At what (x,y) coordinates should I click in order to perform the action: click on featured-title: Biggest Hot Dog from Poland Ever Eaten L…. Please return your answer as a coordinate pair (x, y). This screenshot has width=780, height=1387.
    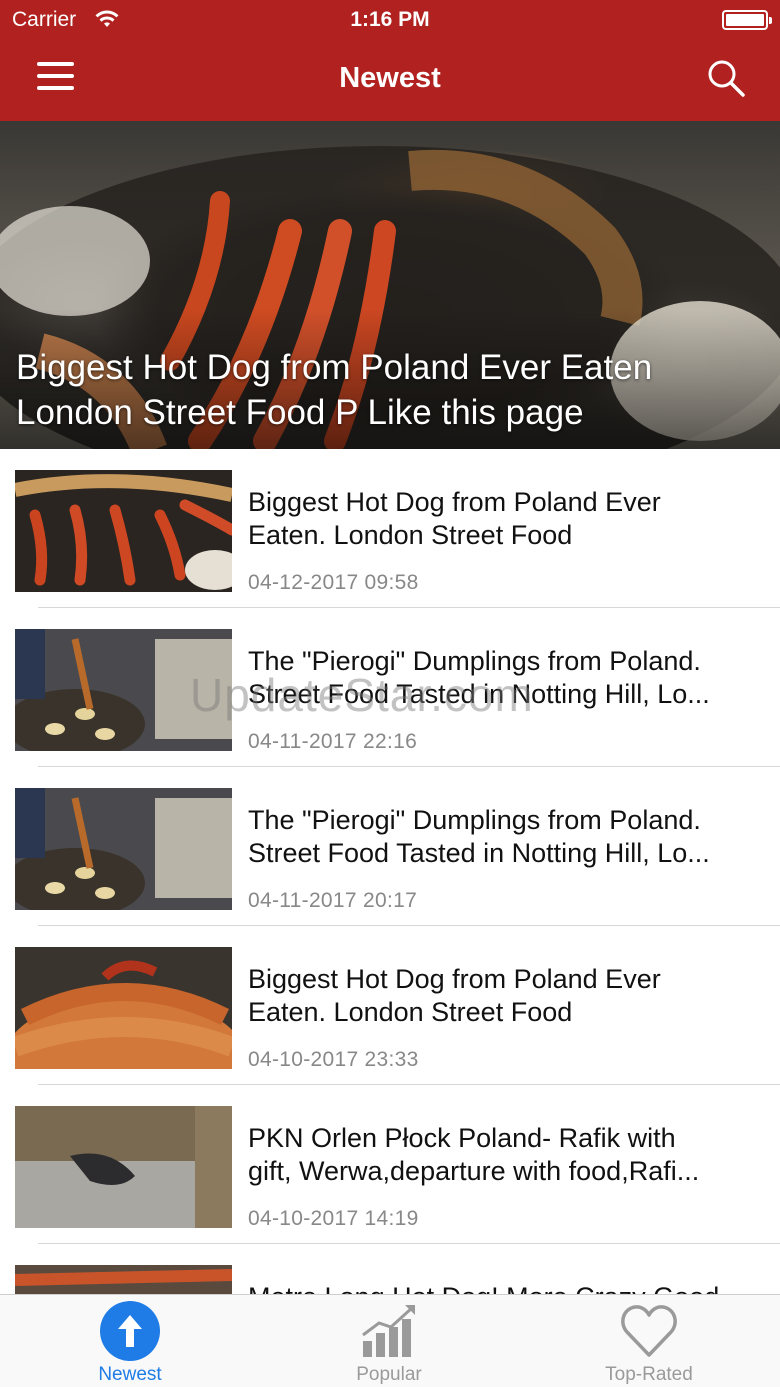
    Looking at the image, I should click on (334, 390).